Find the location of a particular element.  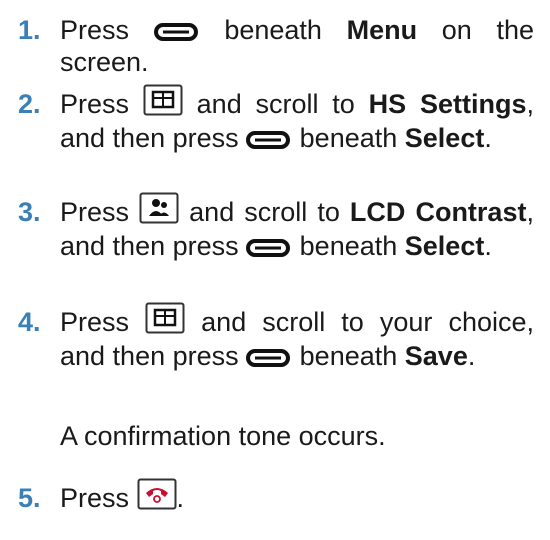

step-number: 5. is located at coordinates (29, 498).